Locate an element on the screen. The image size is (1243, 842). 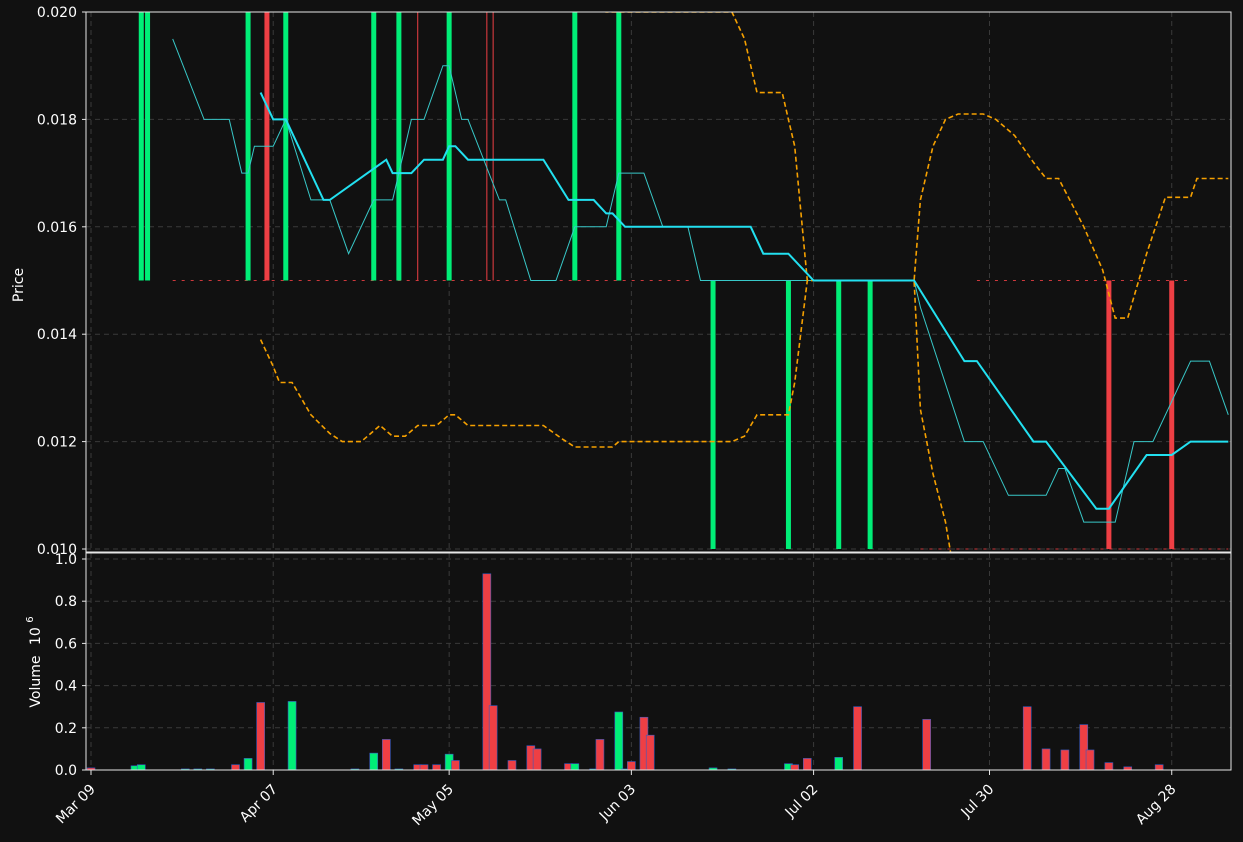
price-axis-label: Price is located at coordinates (19, 285).